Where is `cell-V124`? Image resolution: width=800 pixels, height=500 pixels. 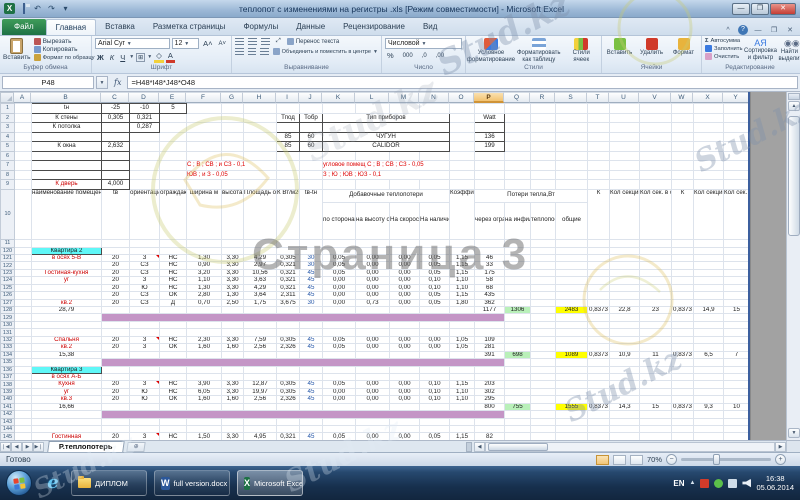
cell-V124 is located at coordinates (655, 280).